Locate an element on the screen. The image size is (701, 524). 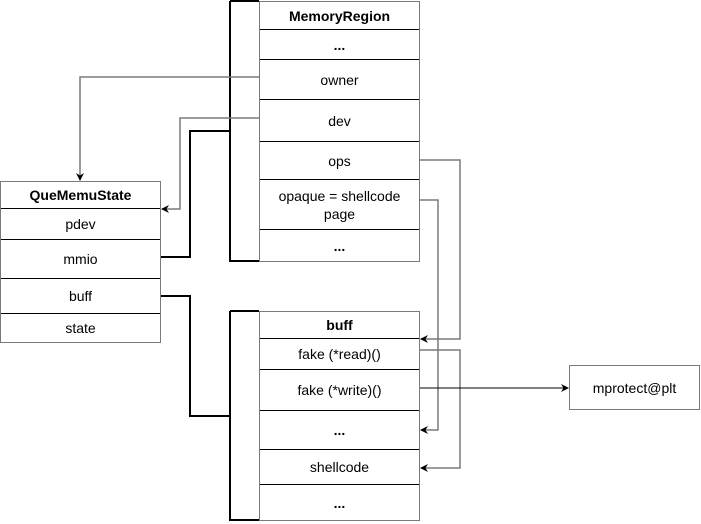
buff-title: buff is located at coordinates (339, 325).